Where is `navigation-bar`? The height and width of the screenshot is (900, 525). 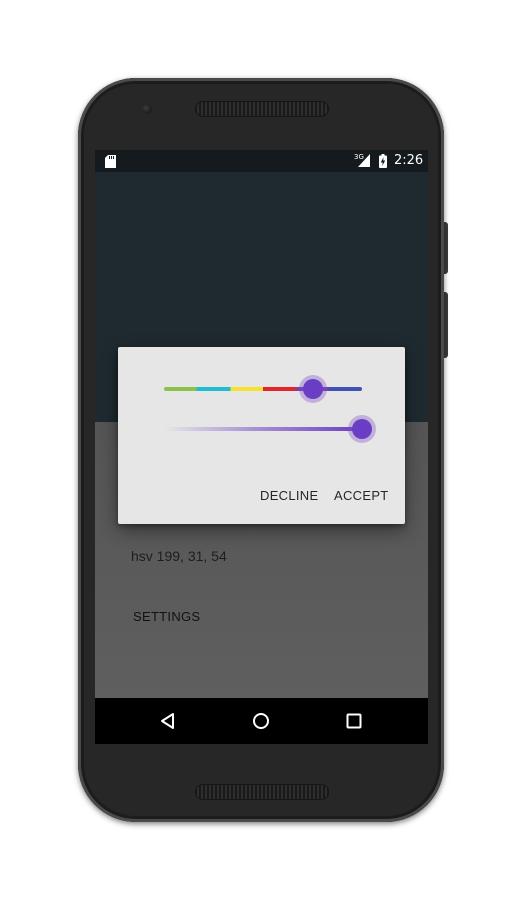 navigation-bar is located at coordinates (261, 721).